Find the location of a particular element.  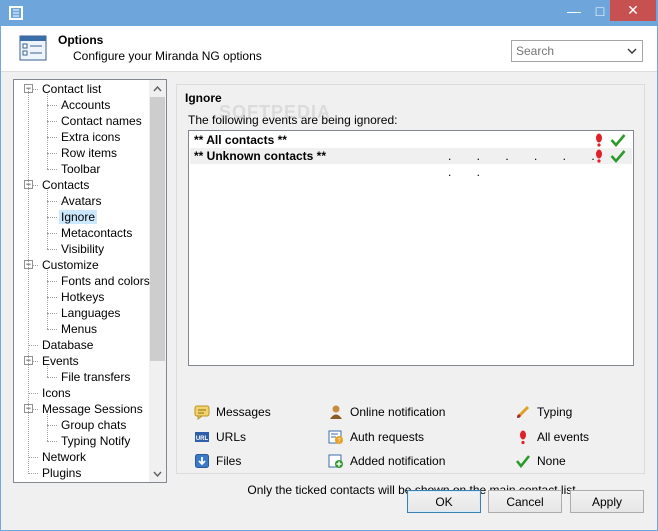

tree-item-label: Contact list is located at coordinates (72, 89).